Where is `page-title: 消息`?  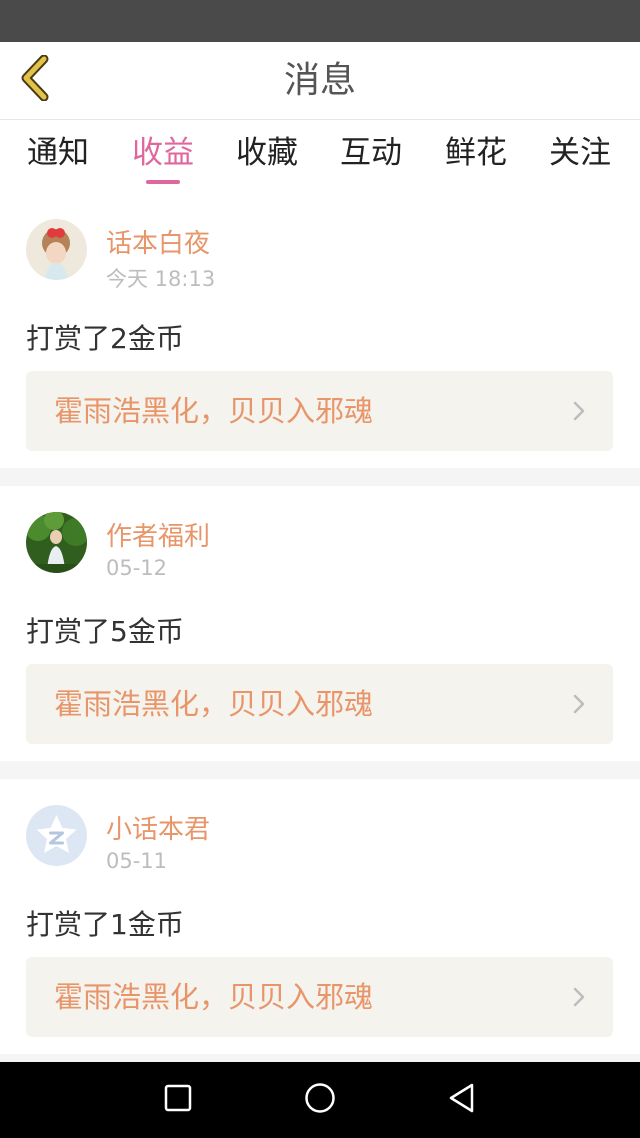 page-title: 消息 is located at coordinates (319, 80).